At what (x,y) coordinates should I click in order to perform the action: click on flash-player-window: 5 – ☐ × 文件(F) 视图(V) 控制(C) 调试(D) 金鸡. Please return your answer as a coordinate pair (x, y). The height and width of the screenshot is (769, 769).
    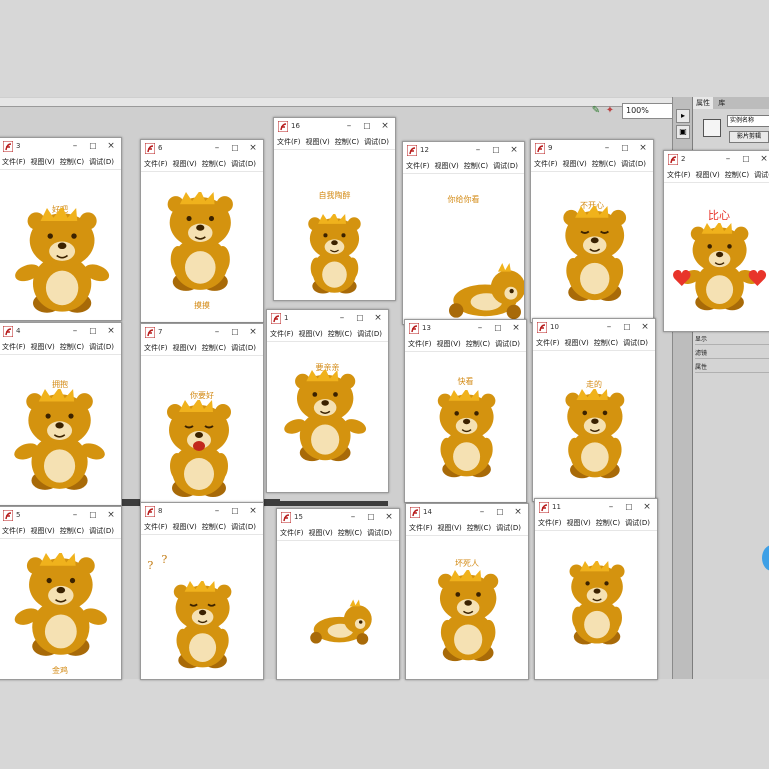
    Looking at the image, I should click on (61, 593).